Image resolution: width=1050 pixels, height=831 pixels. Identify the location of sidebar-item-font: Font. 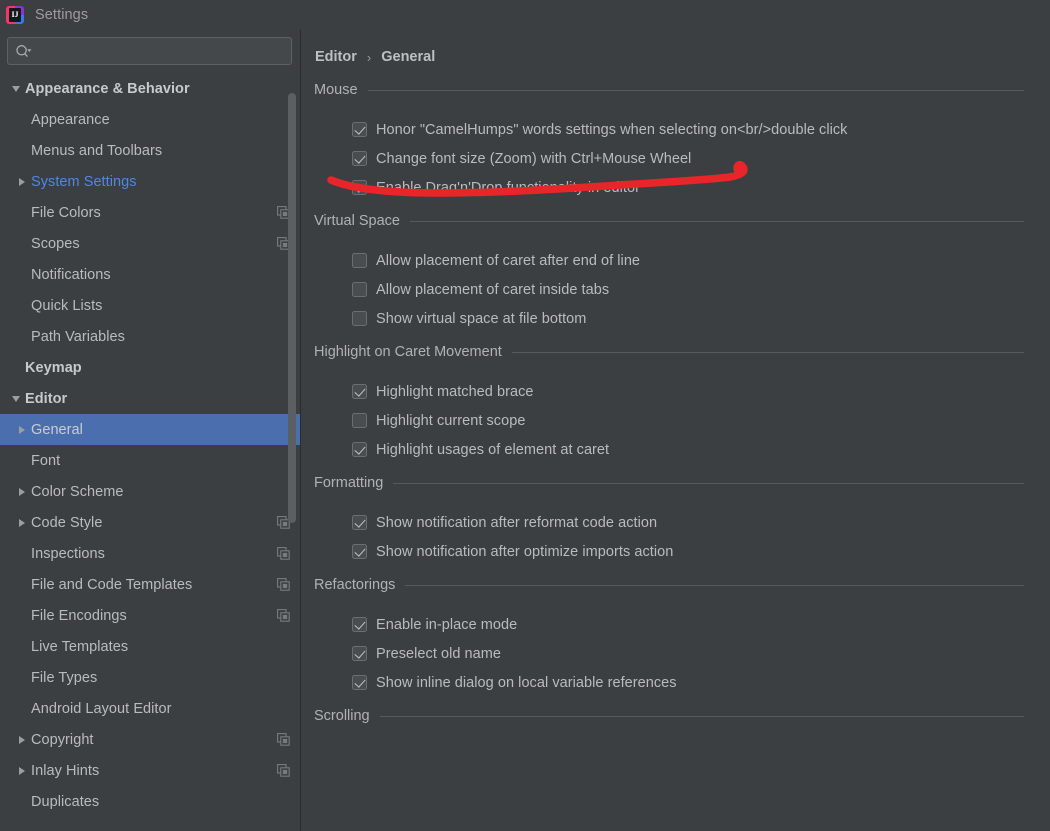
(150, 460).